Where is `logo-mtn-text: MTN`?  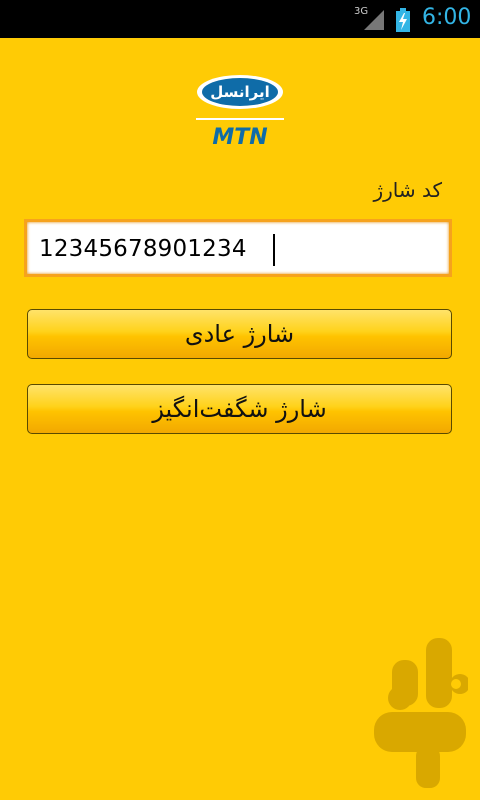 logo-mtn-text: MTN is located at coordinates (239, 137).